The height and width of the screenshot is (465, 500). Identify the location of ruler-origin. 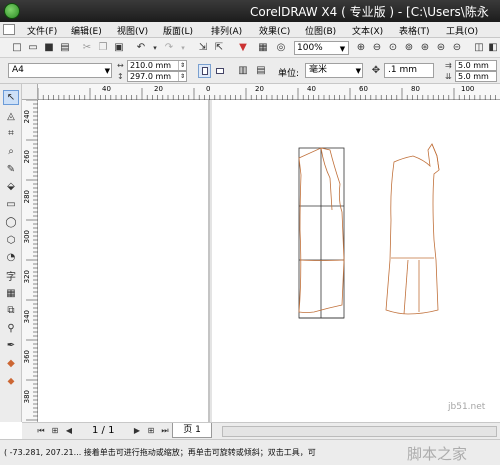
(30, 92).